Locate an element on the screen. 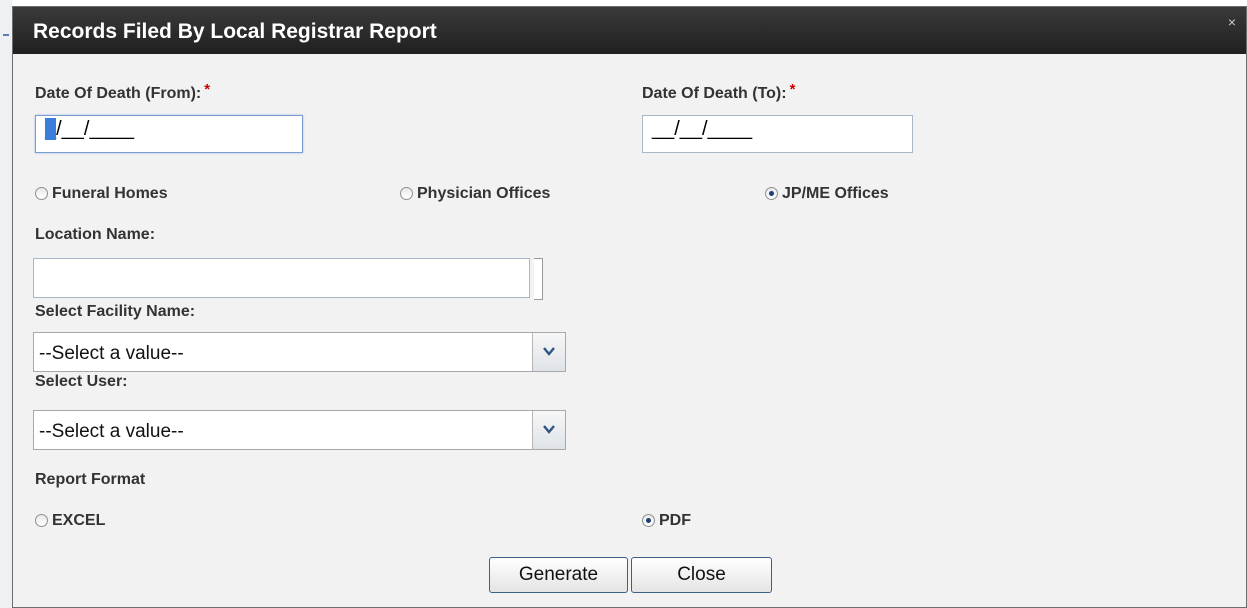 The width and height of the screenshot is (1247, 608). date-to-value: __/__/____ is located at coordinates (702, 129).